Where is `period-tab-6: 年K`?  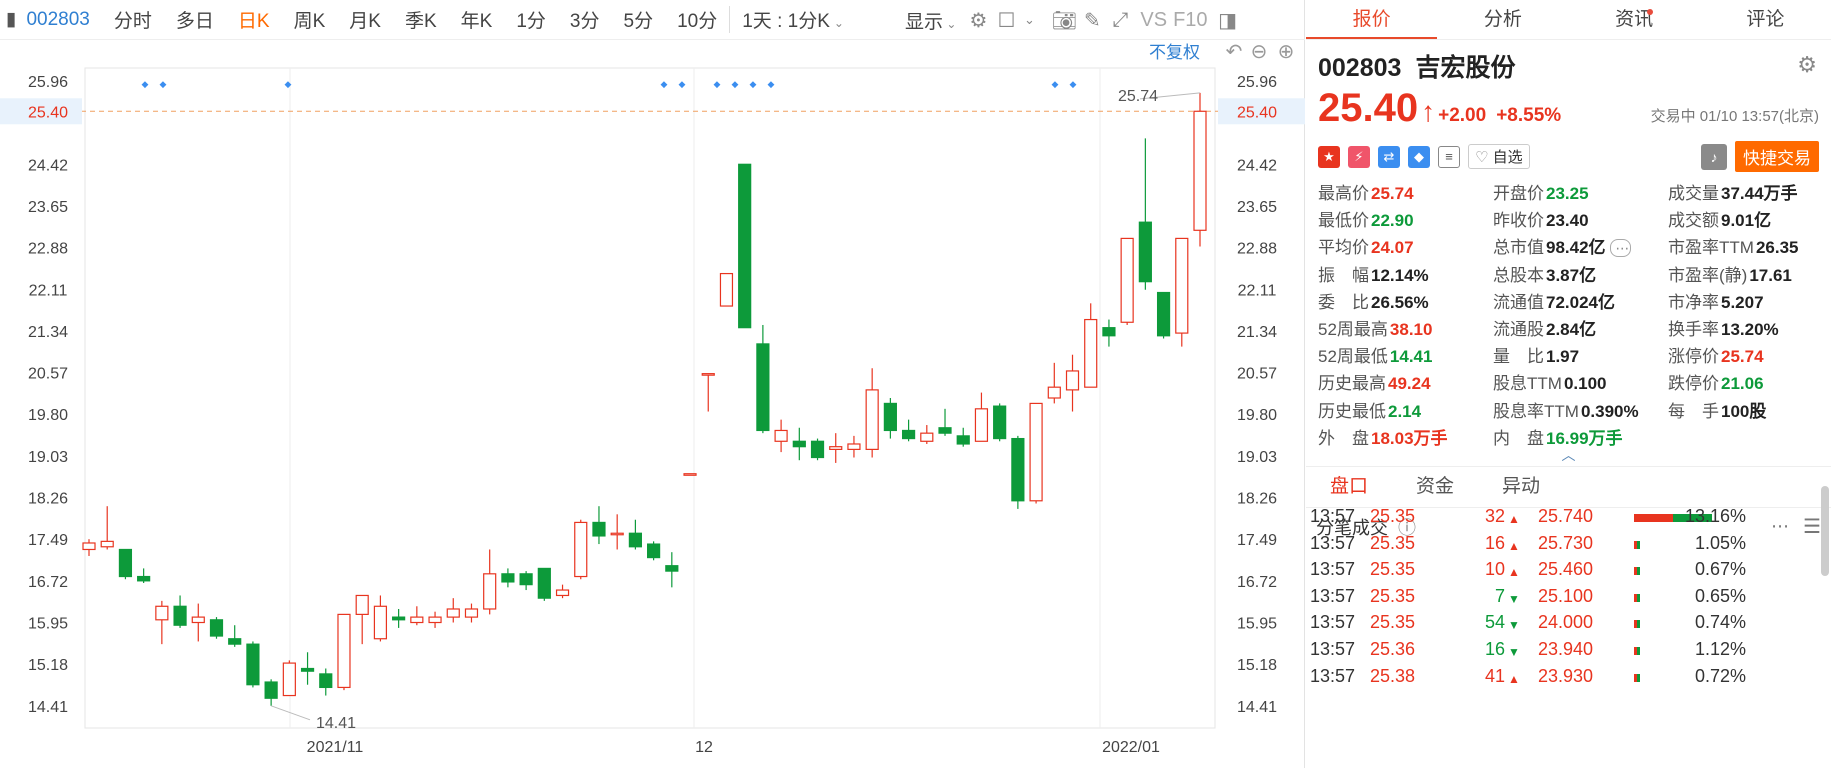
period-tab-6: 年K is located at coordinates (477, 19).